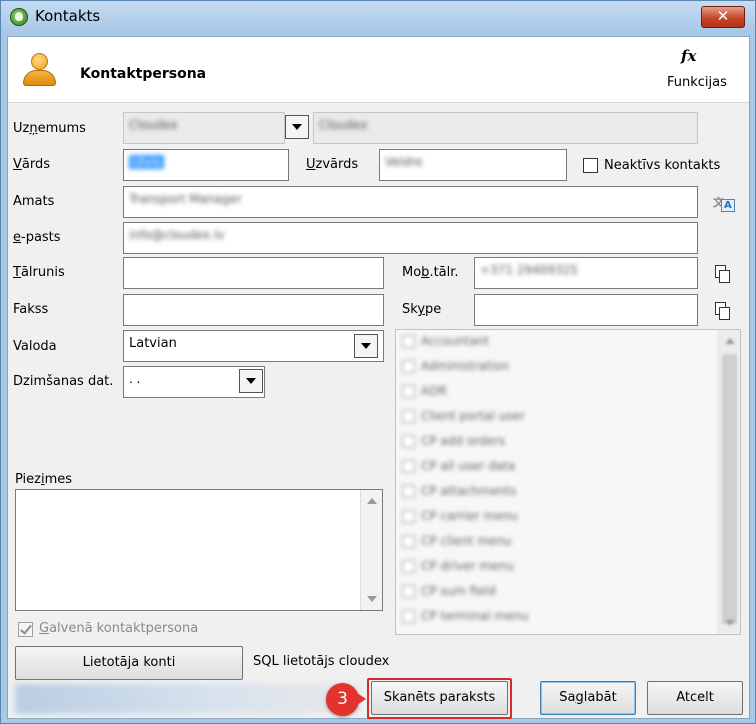 This screenshot has width=756, height=724. Describe the element at coordinates (378, 70) in the screenshot. I see `header-band: Kontaktpersona fx Funkcijas` at that location.